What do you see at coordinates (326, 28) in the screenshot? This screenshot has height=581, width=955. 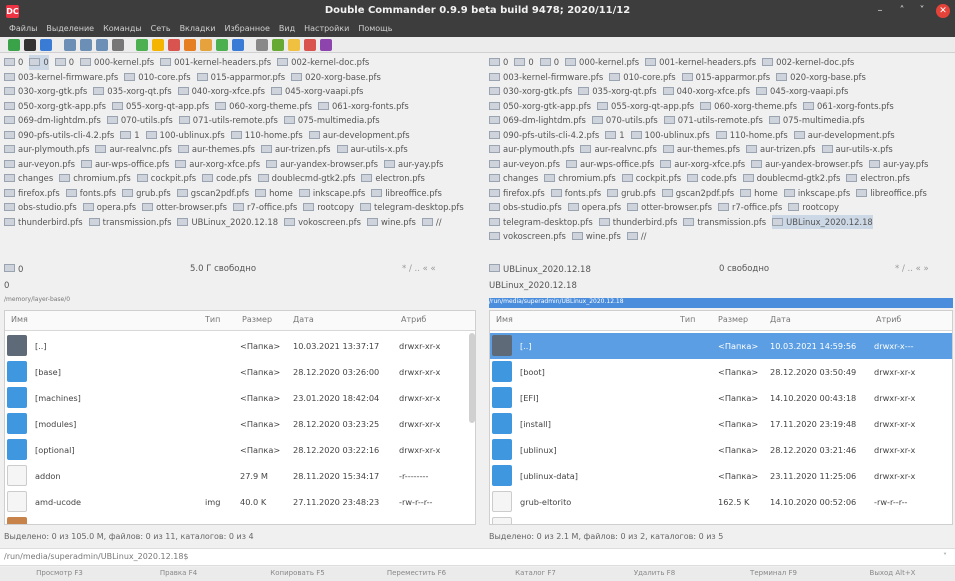 I see `menu-item-7: Настройки` at bounding box center [326, 28].